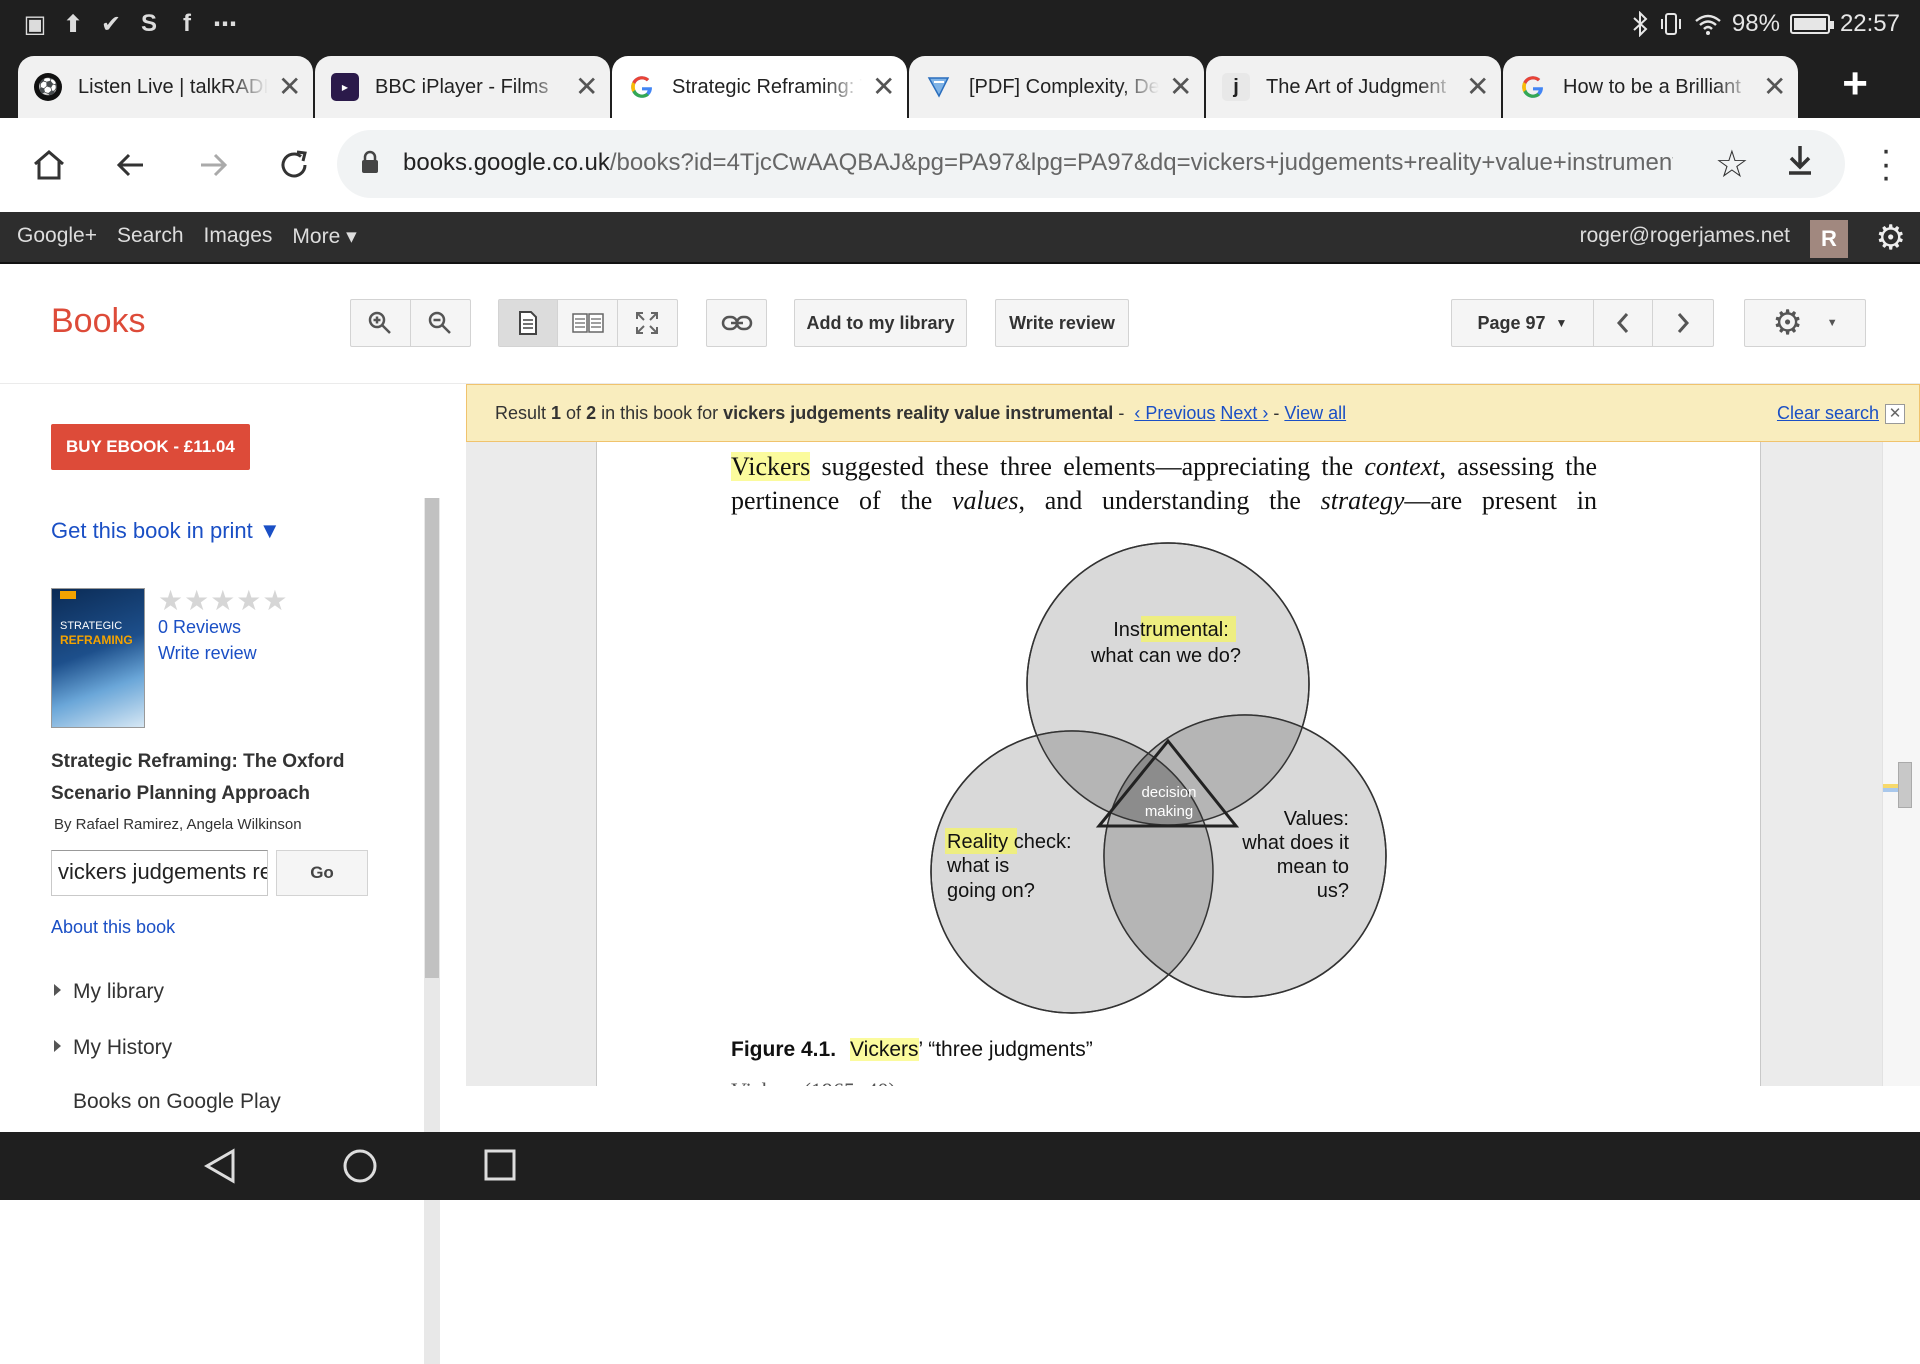  I want to click on zoom-in-button, so click(381, 323).